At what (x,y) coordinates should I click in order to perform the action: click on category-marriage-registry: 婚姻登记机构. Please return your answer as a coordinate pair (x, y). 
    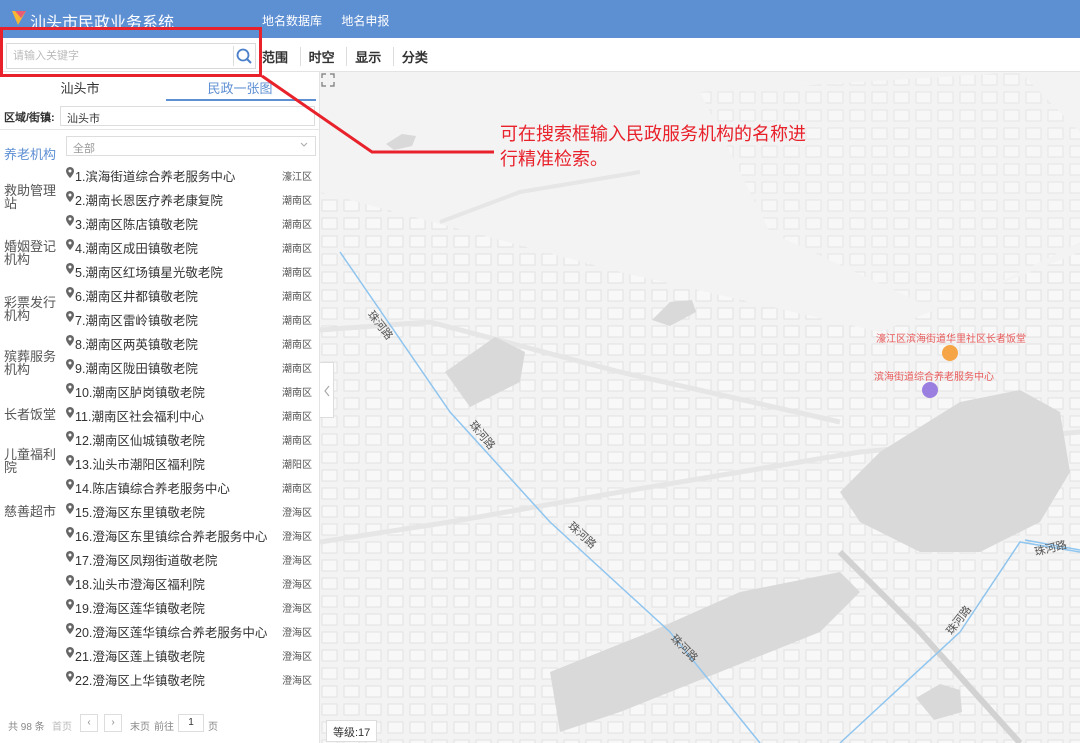
    Looking at the image, I should click on (34, 253).